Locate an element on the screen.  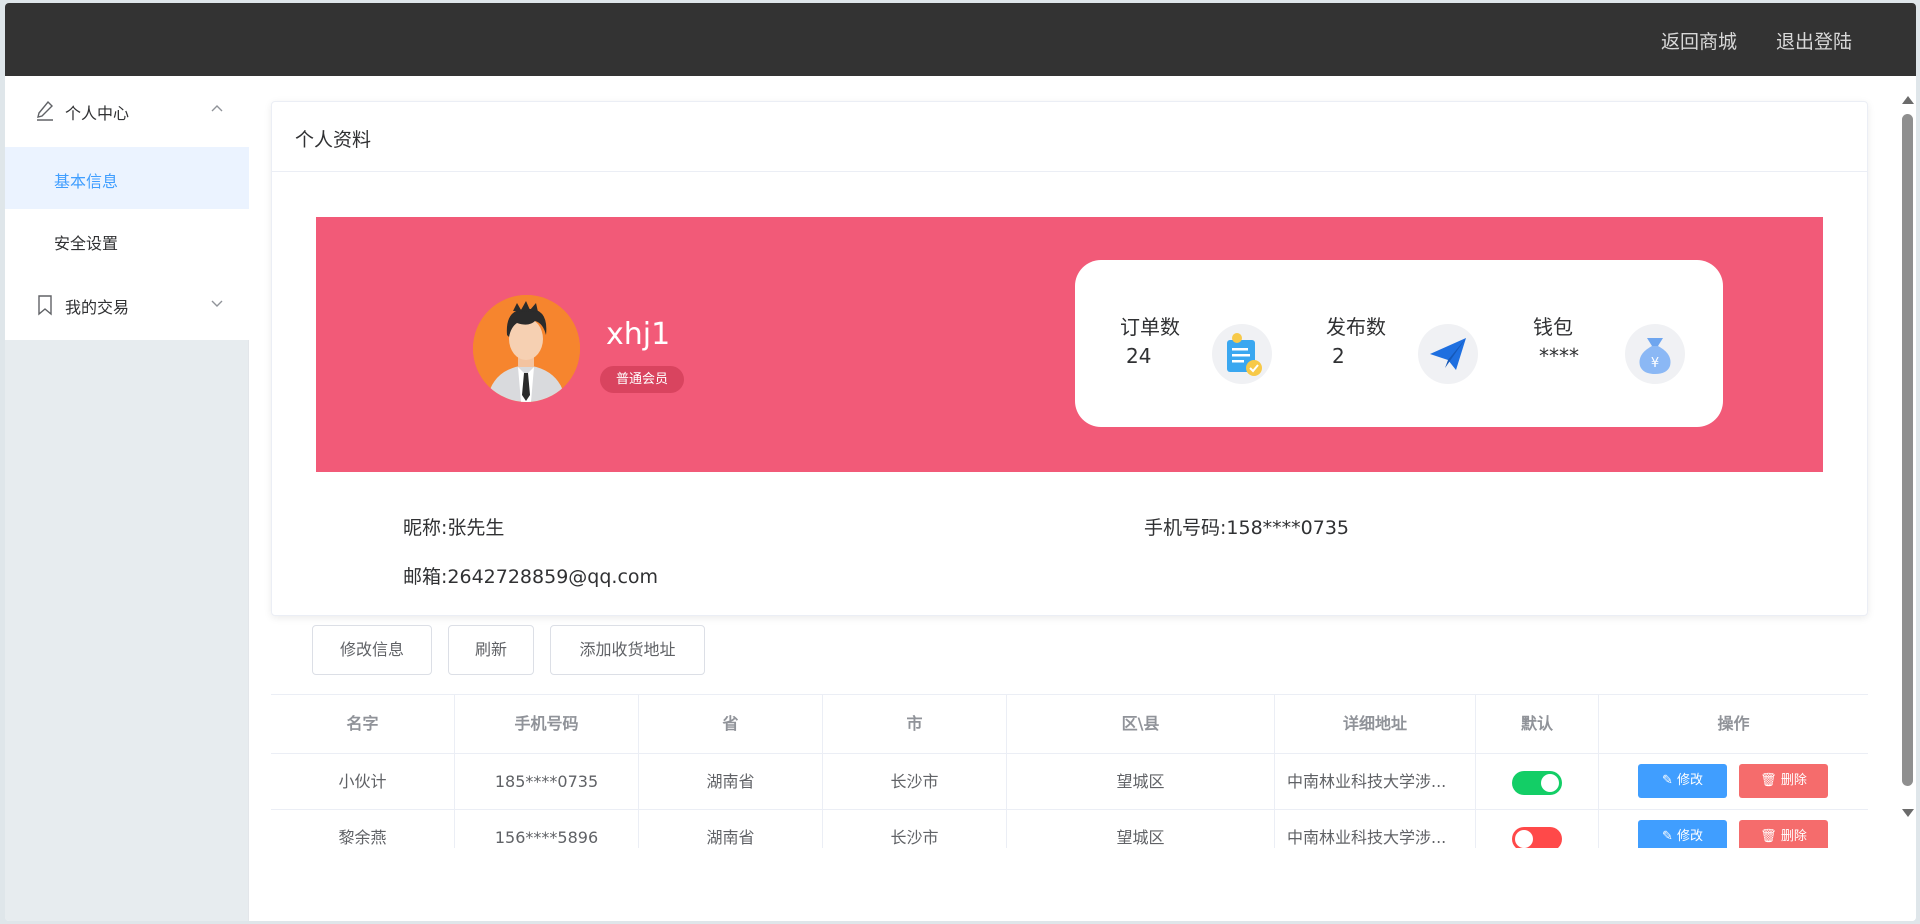
edit-info-button: 修改信息 is located at coordinates (372, 650).